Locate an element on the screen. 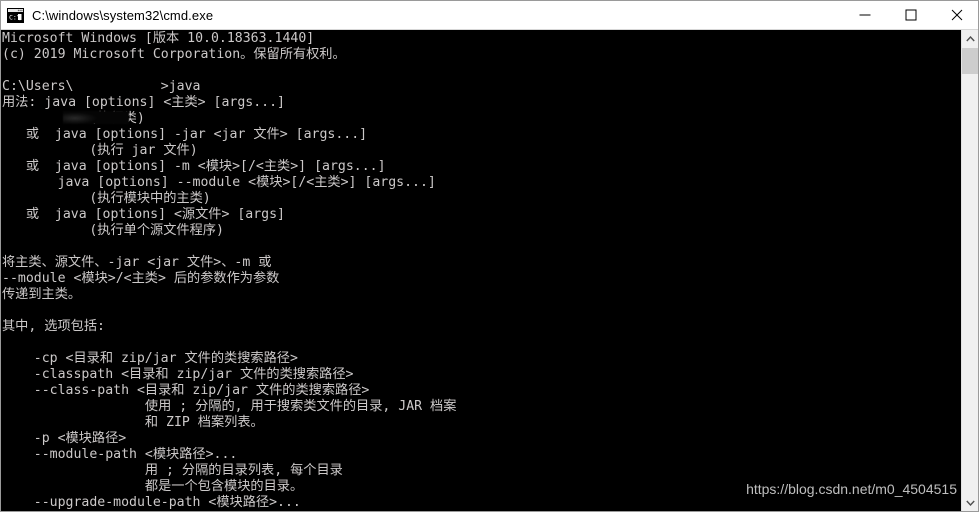  cmd-console-icon: C:\ is located at coordinates (15, 15).